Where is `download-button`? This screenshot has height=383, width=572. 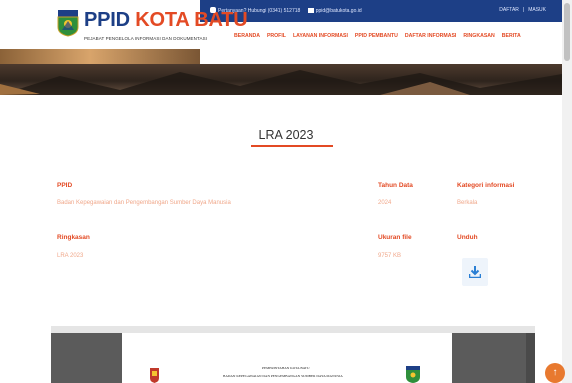 download-button is located at coordinates (475, 272).